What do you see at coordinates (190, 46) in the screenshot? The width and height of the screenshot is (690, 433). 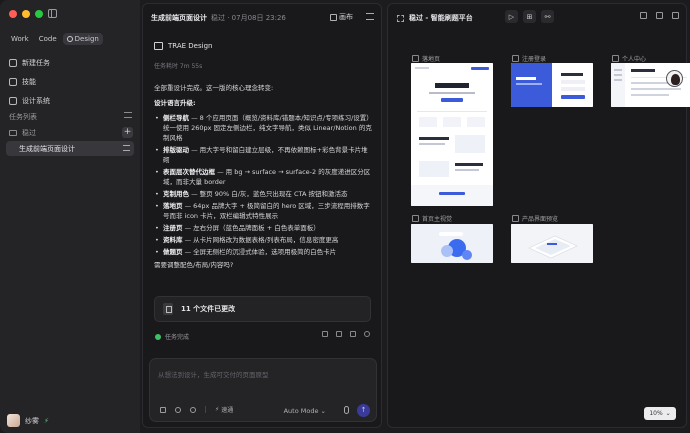 I see `agent-name: TRAE Design` at bounding box center [190, 46].